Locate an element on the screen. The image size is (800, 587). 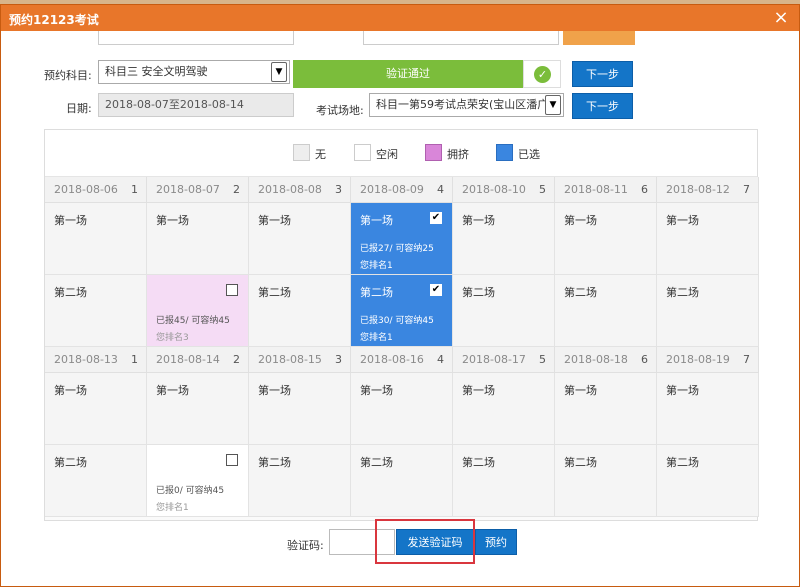
session-slot: 已报45/ 可容纳45 您排名3 is located at coordinates (198, 311).